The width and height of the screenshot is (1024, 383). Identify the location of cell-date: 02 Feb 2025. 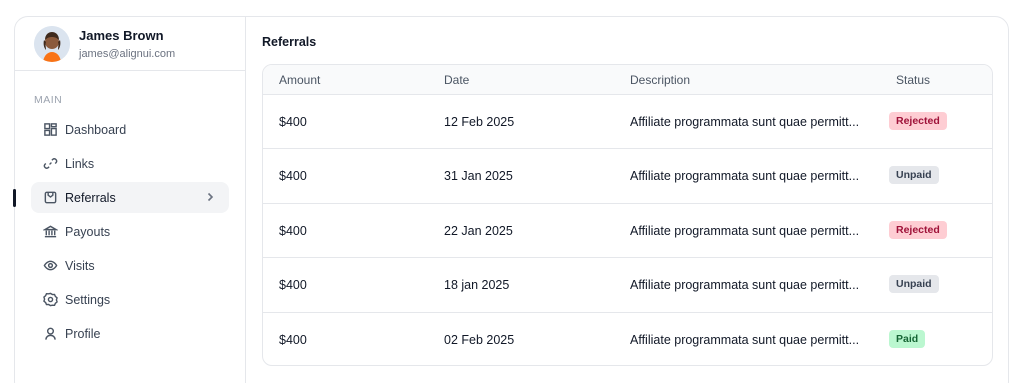
(479, 339).